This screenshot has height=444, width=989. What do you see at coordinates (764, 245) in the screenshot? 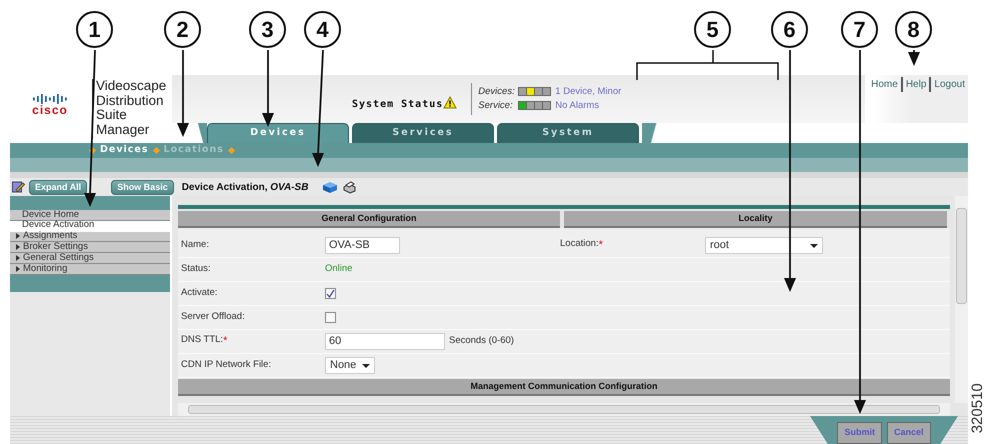
I see `dropdown: root` at bounding box center [764, 245].